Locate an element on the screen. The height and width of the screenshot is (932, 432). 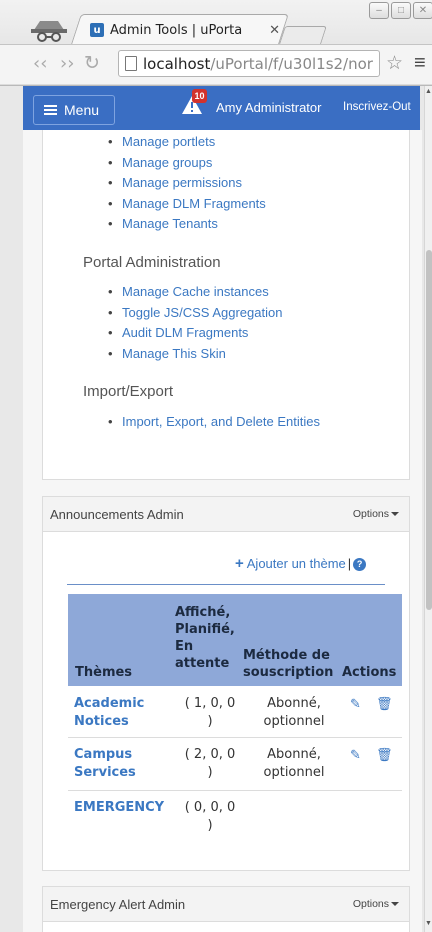
new-tab-button is located at coordinates (303, 35).